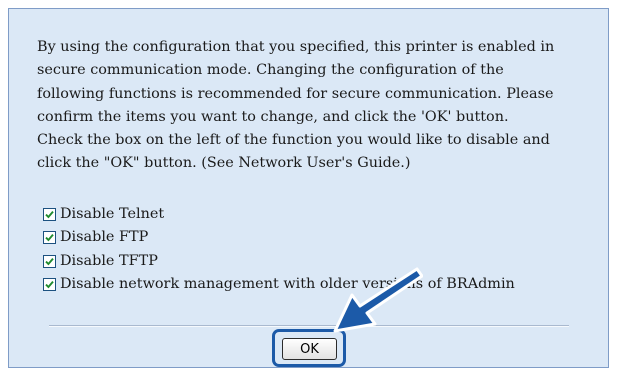 Image resolution: width=617 pixels, height=376 pixels. What do you see at coordinates (104, 237) in the screenshot?
I see `option-label: Disable FTP` at bounding box center [104, 237].